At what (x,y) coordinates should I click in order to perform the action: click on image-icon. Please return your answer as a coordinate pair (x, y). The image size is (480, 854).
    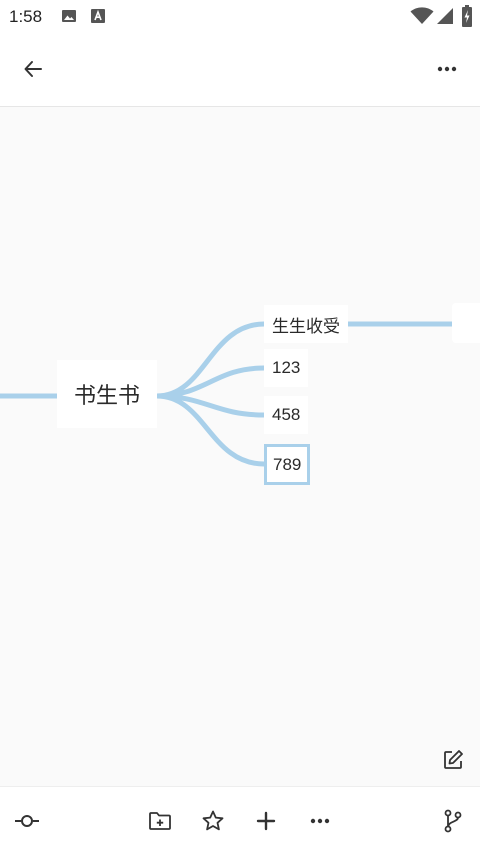
    Looking at the image, I should click on (69, 18).